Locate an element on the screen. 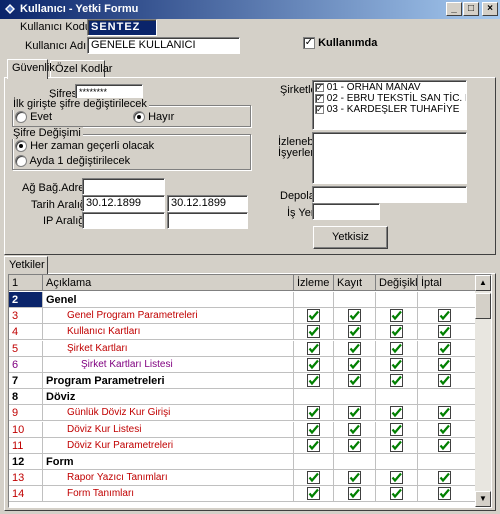 This screenshot has width=500, height=514. header-change: Değişiklik is located at coordinates (397, 283).